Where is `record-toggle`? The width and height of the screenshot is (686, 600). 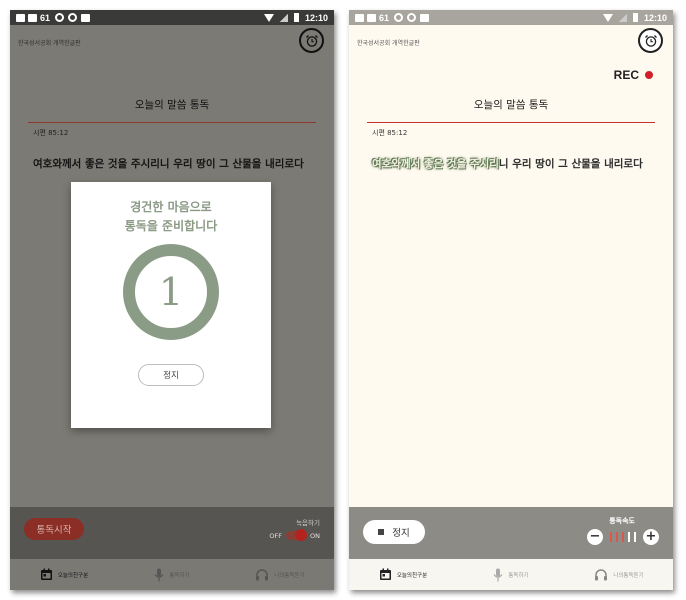
record-toggle is located at coordinates (297, 535).